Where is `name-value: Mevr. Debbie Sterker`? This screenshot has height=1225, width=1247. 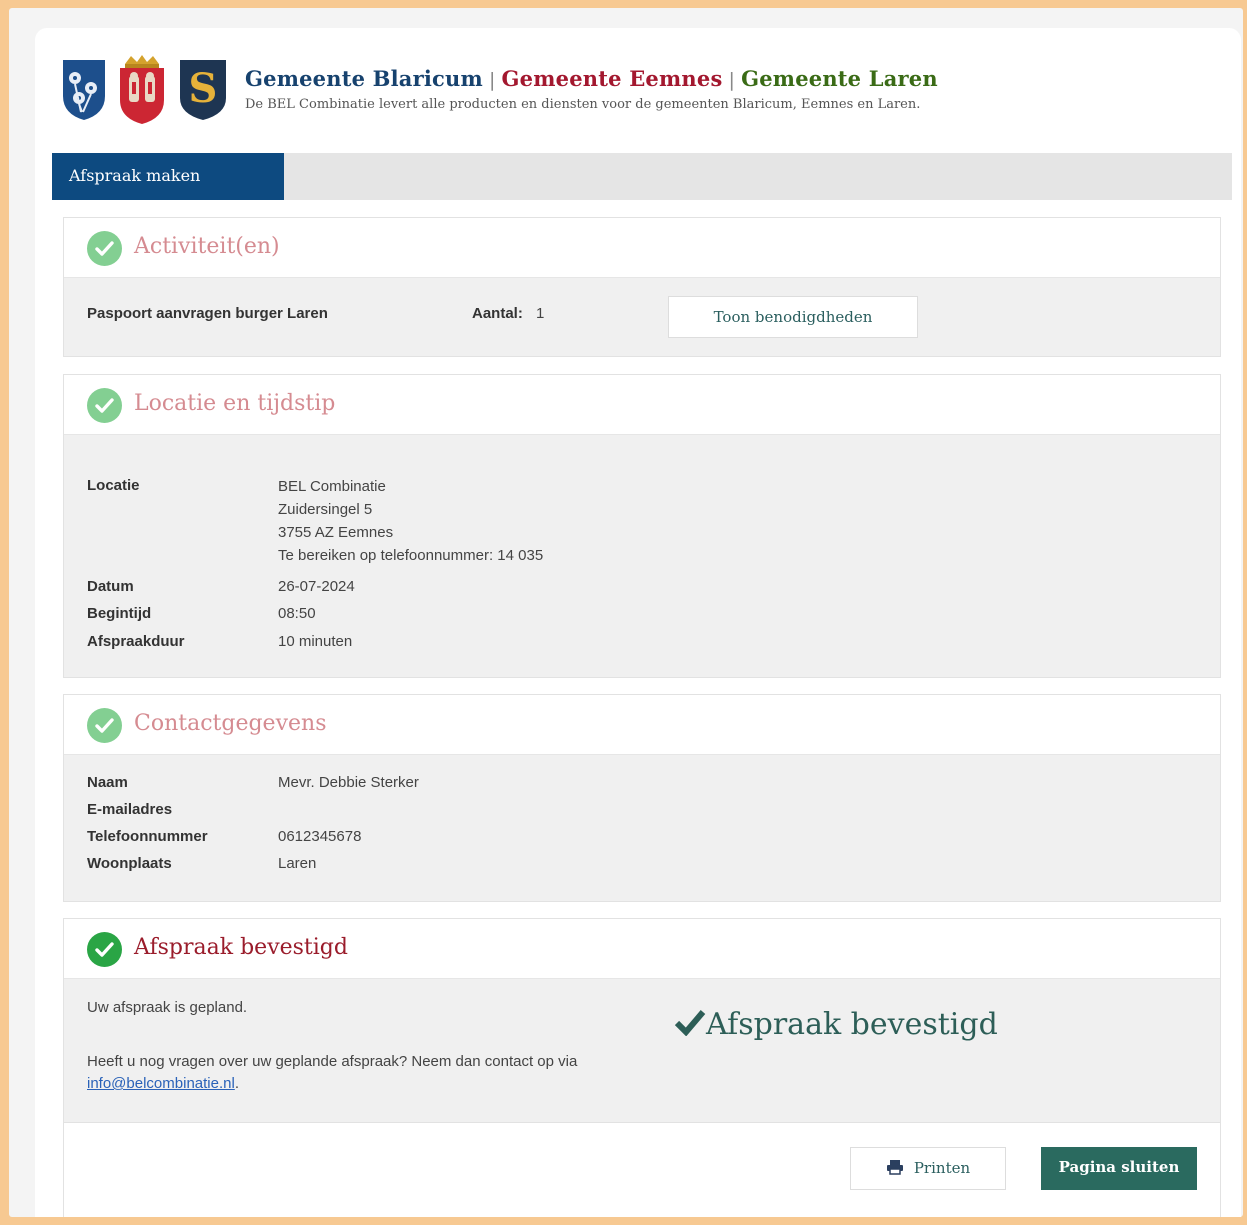
name-value: Mevr. Debbie Sterker is located at coordinates (348, 782).